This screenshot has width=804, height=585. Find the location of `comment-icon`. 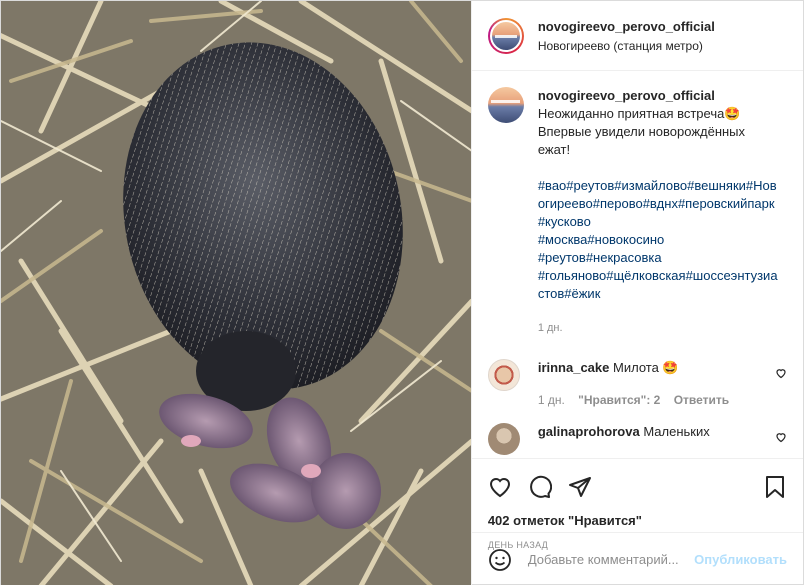

comment-icon is located at coordinates (540, 487).